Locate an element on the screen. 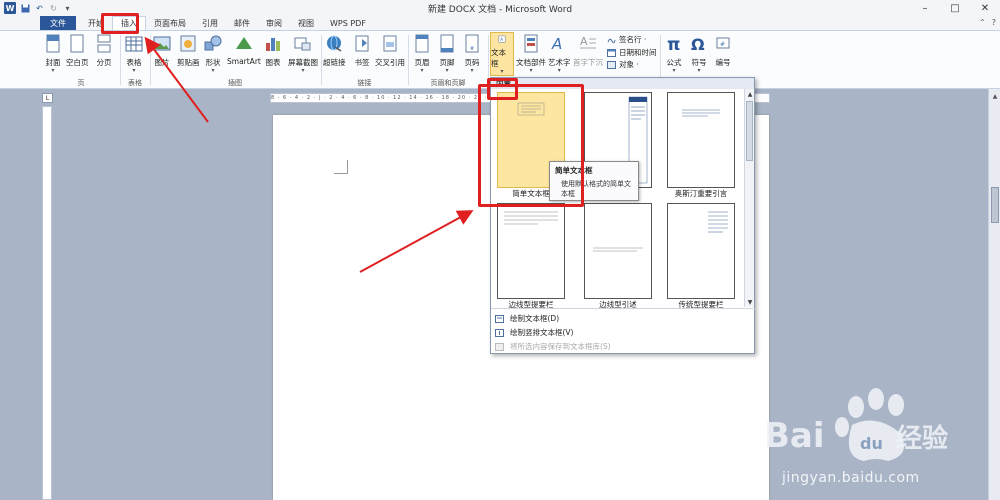  blank-page-icon is located at coordinates (77, 43).